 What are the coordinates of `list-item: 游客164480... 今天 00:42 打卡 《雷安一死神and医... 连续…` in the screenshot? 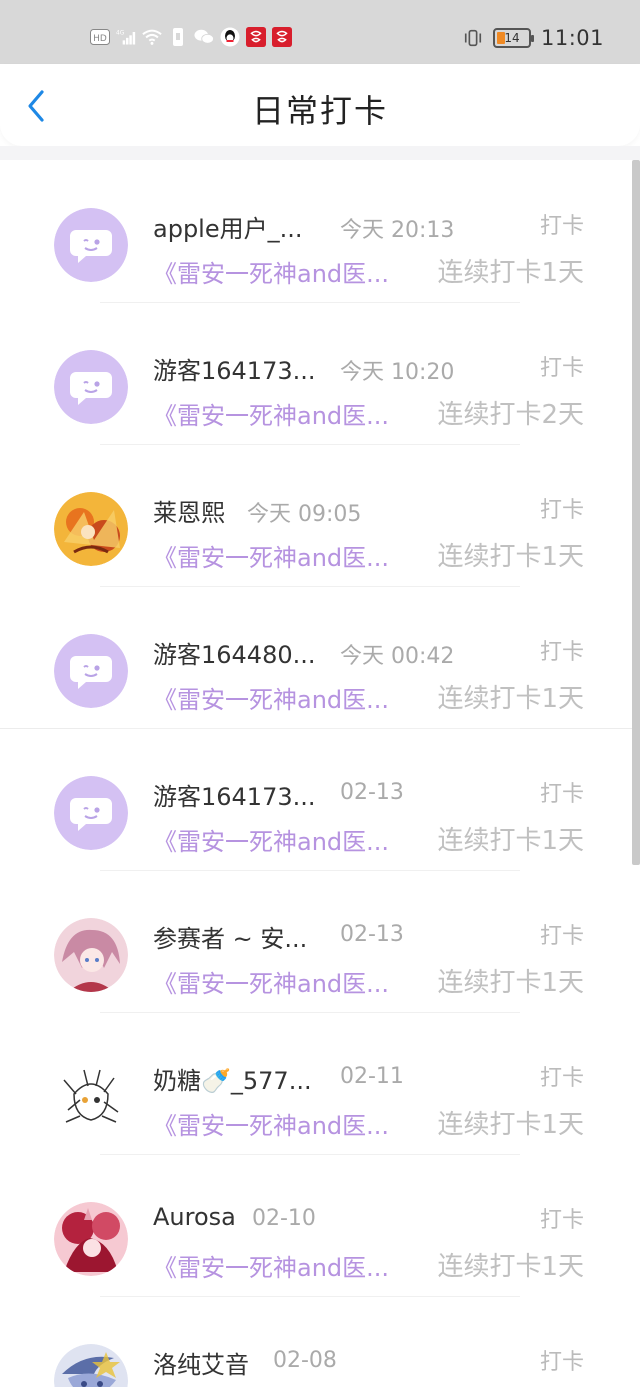 It's located at (320, 657).